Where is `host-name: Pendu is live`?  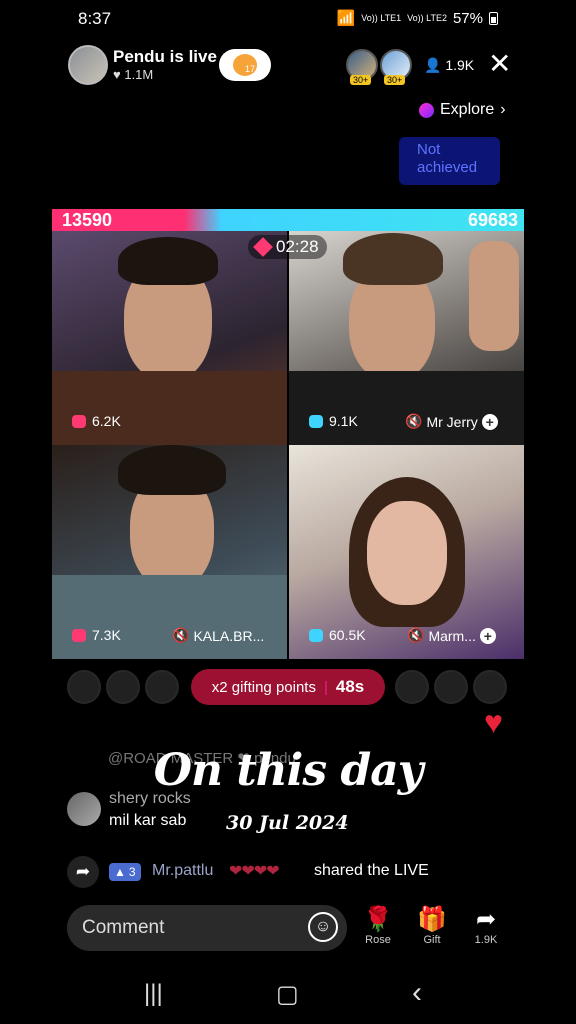
host-name: Pendu is live is located at coordinates (165, 57).